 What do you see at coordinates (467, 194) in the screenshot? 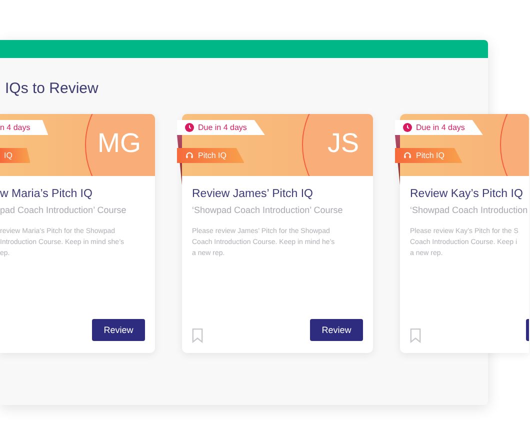
I see `card-title: Review Kay’s Pitch IQ` at bounding box center [467, 194].